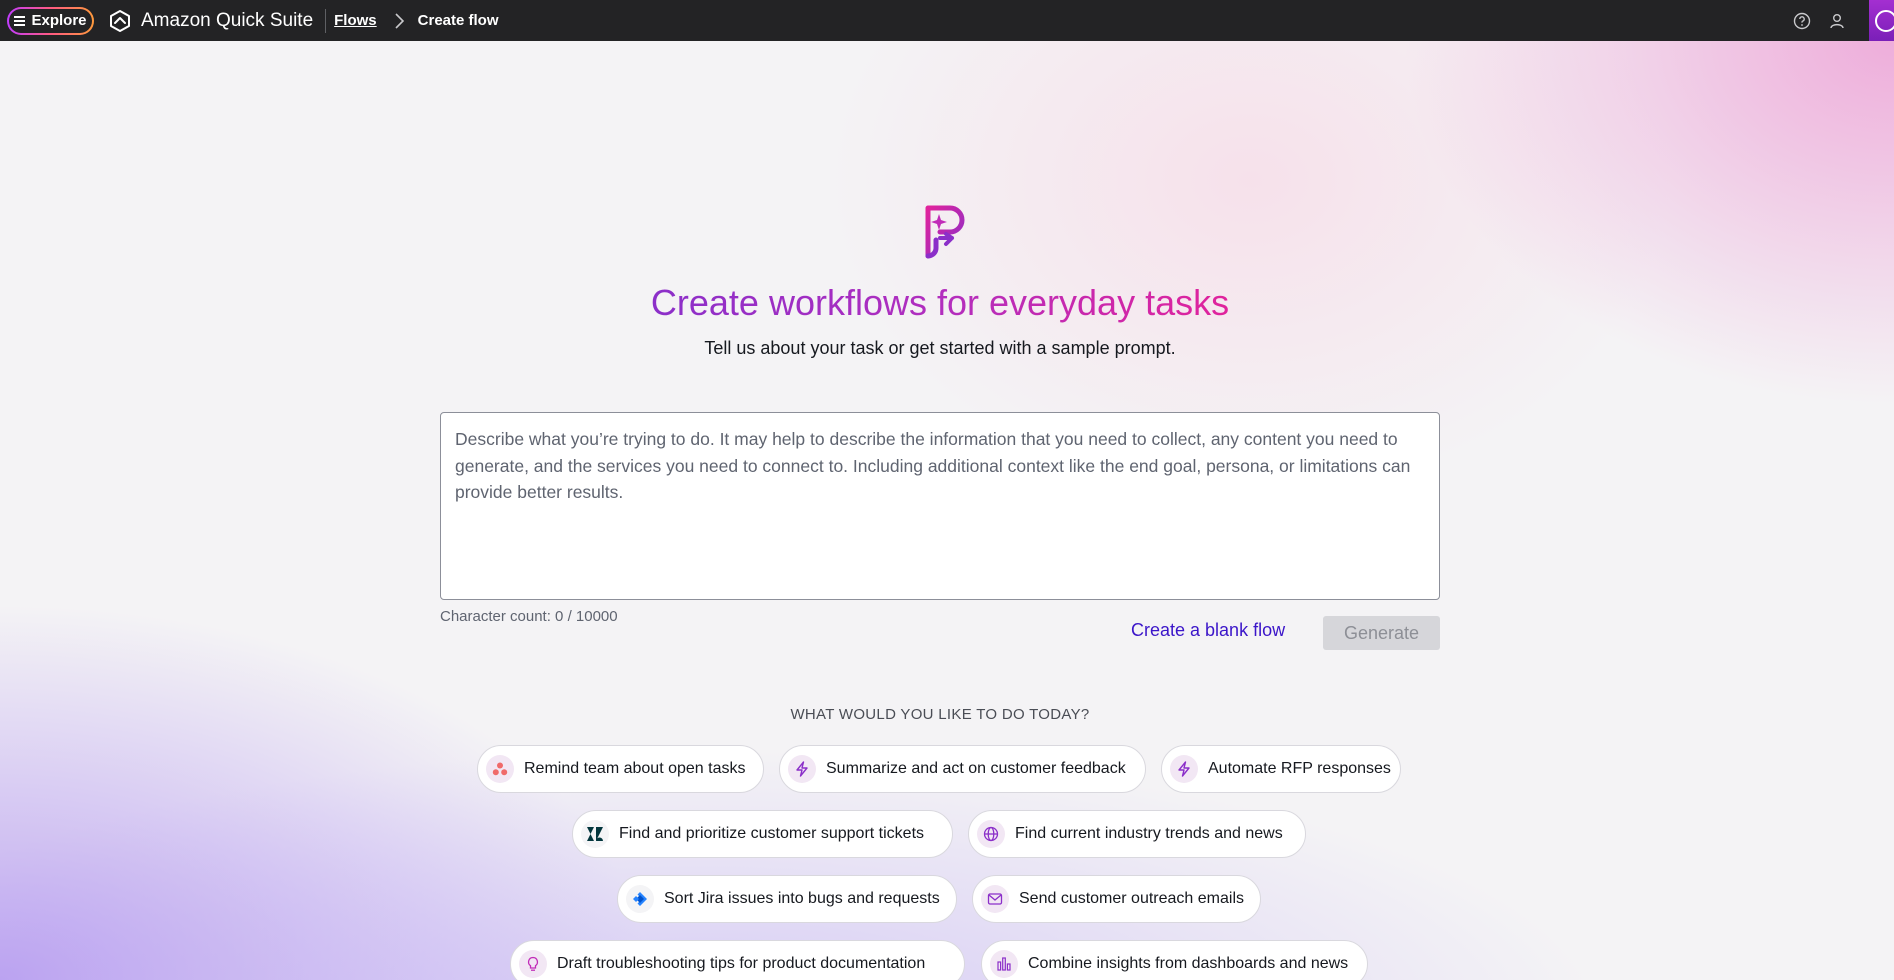 Image resolution: width=1894 pixels, height=980 pixels. What do you see at coordinates (1802, 21) in the screenshot?
I see `help-icon` at bounding box center [1802, 21].